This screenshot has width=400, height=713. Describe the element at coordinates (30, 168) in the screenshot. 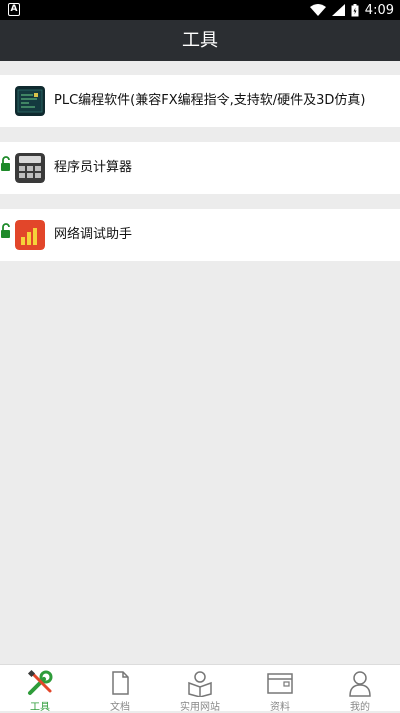

I see `calculator-icon` at that location.